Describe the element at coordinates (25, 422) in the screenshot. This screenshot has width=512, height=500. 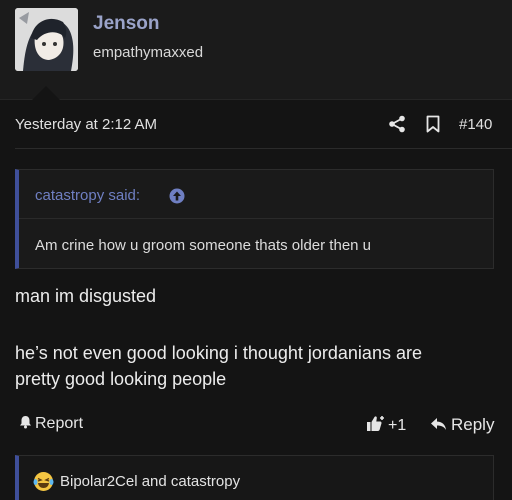
I see `bell-icon` at that location.